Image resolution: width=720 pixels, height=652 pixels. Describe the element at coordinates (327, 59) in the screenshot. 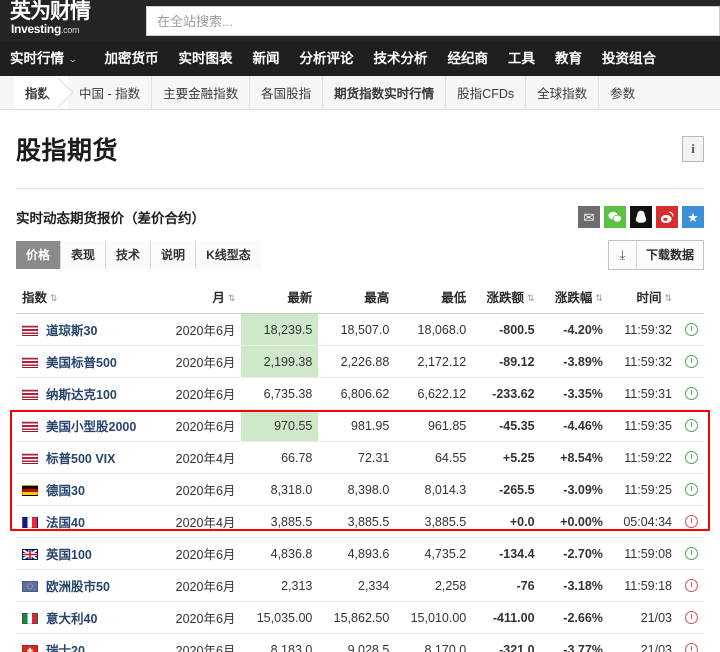

I see `nav-item-analysis: 分析评论` at that location.